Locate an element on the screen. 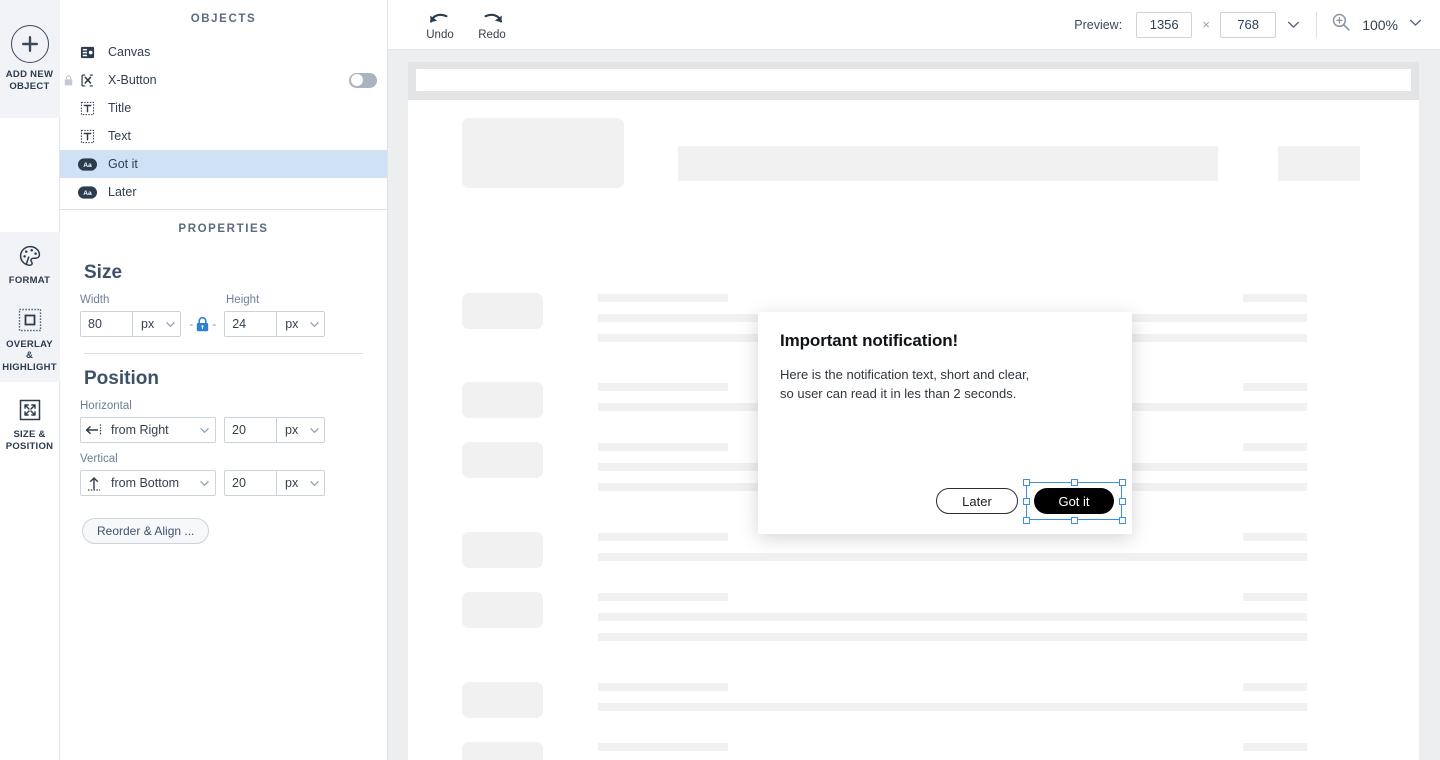  resize-handle-e is located at coordinates (1122, 501).